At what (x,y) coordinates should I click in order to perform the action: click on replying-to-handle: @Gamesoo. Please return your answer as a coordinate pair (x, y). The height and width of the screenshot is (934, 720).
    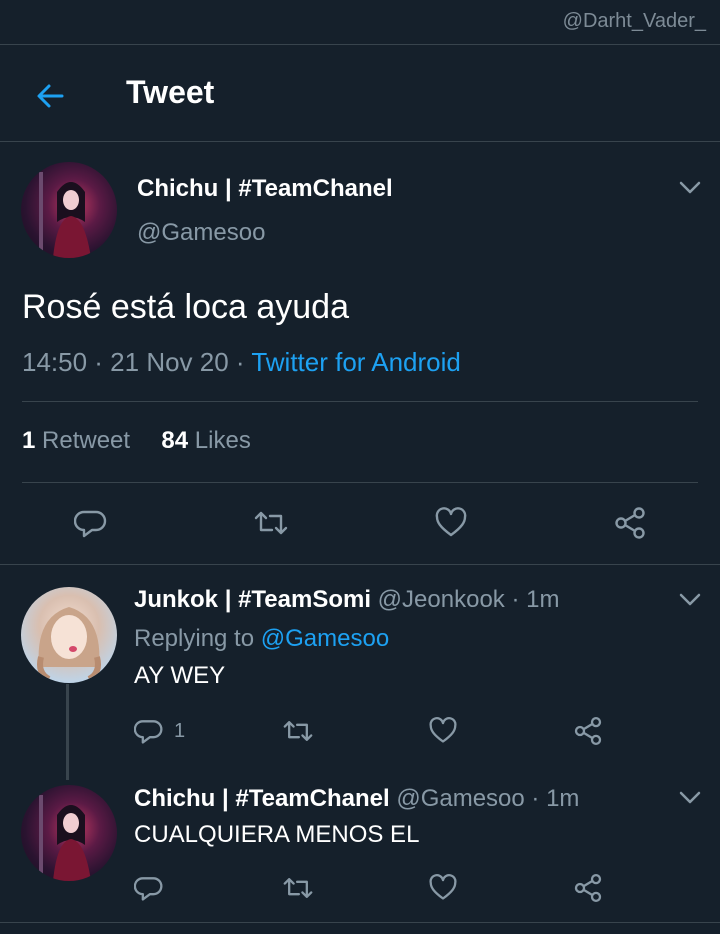
    Looking at the image, I should click on (325, 638).